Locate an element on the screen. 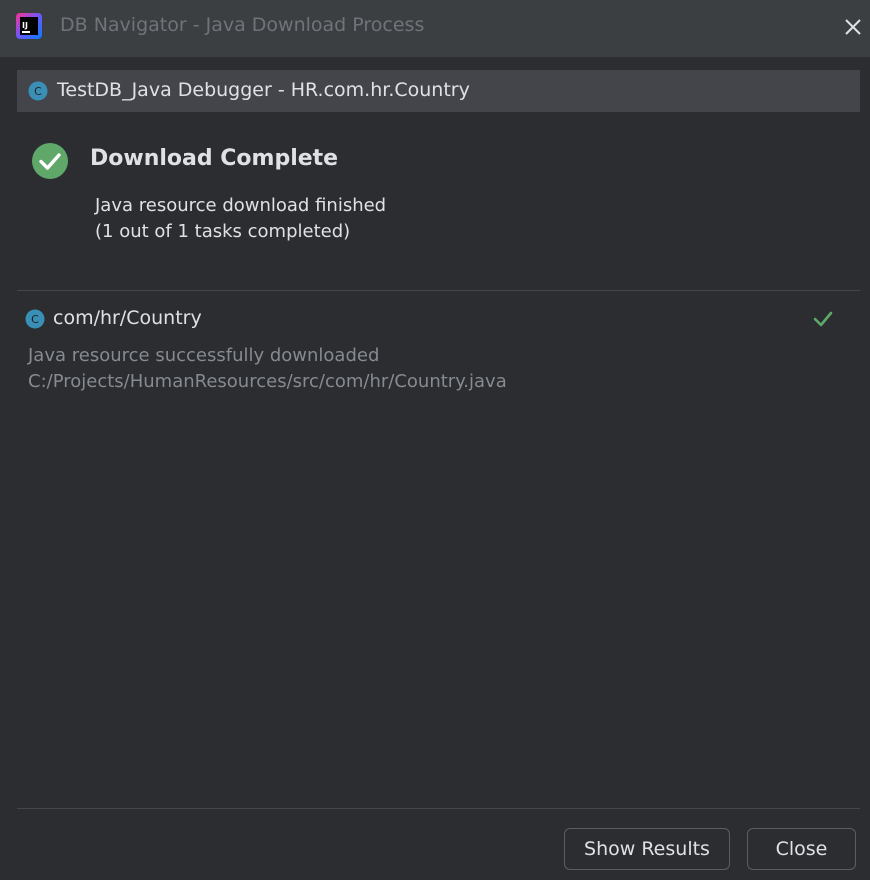 This screenshot has width=870, height=880. close-button: Close is located at coordinates (801, 849).